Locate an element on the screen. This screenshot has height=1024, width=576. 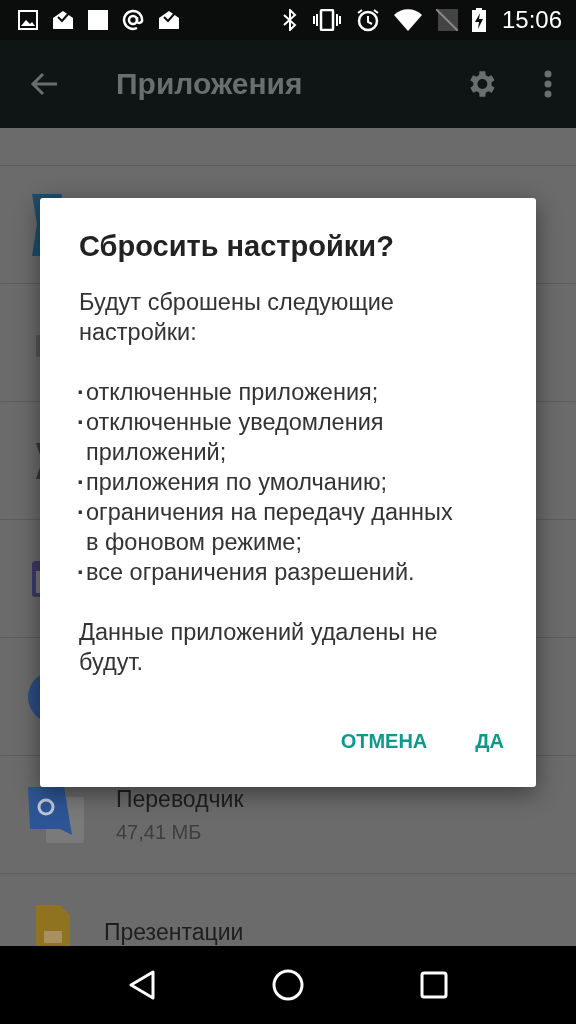
alarm-clock-icon is located at coordinates (367, 20).